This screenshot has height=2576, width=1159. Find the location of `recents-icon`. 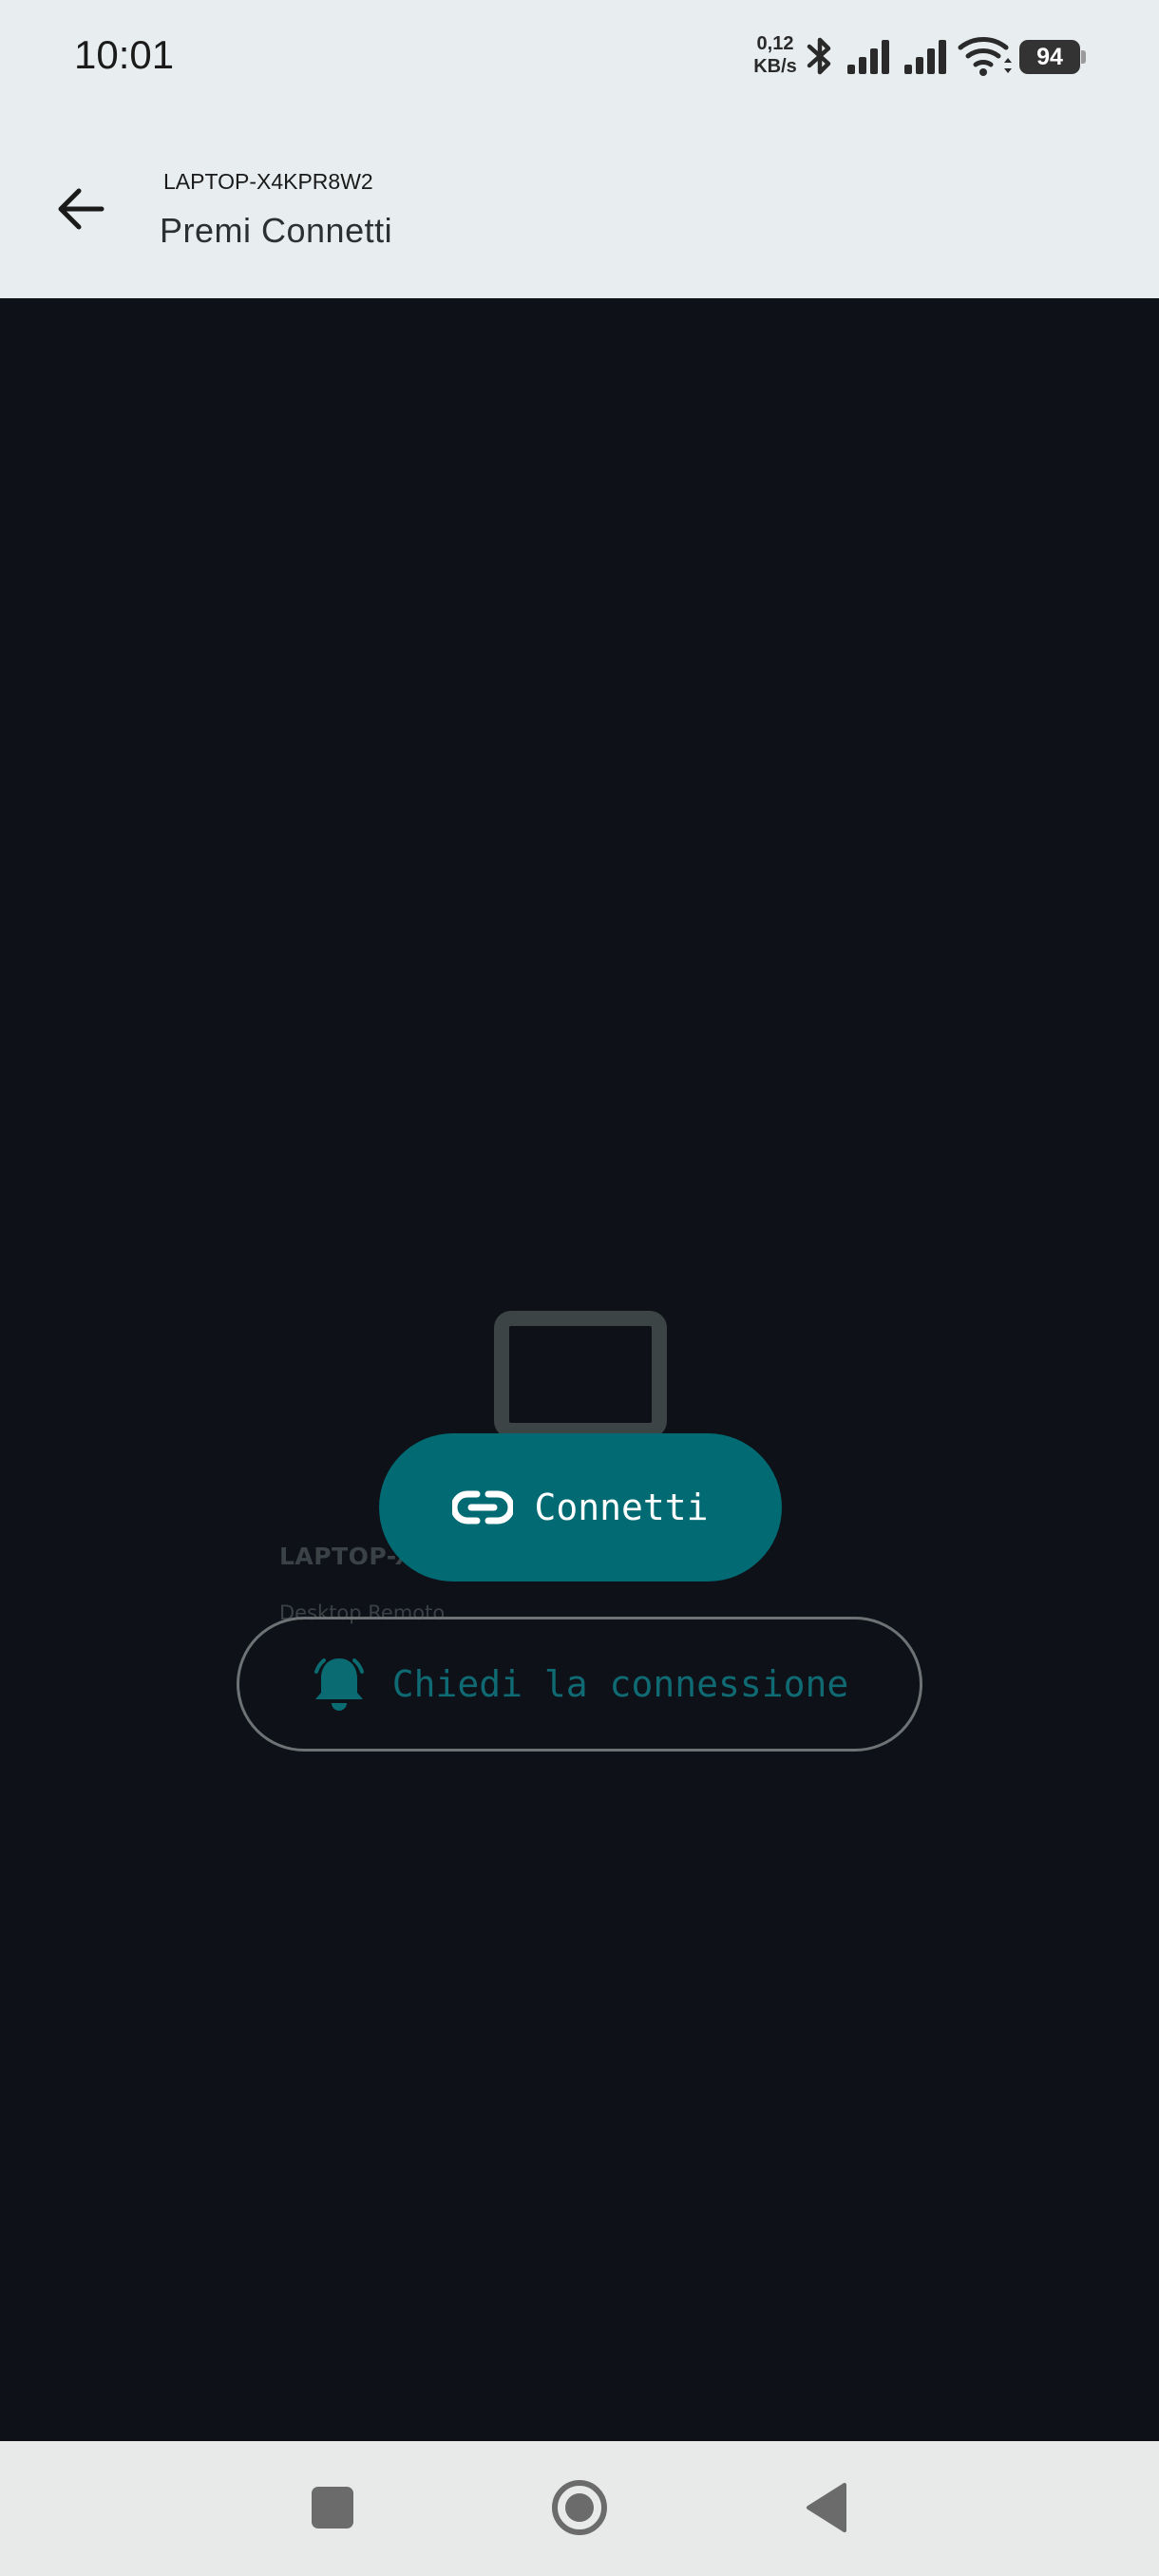

recents-icon is located at coordinates (332, 2508).